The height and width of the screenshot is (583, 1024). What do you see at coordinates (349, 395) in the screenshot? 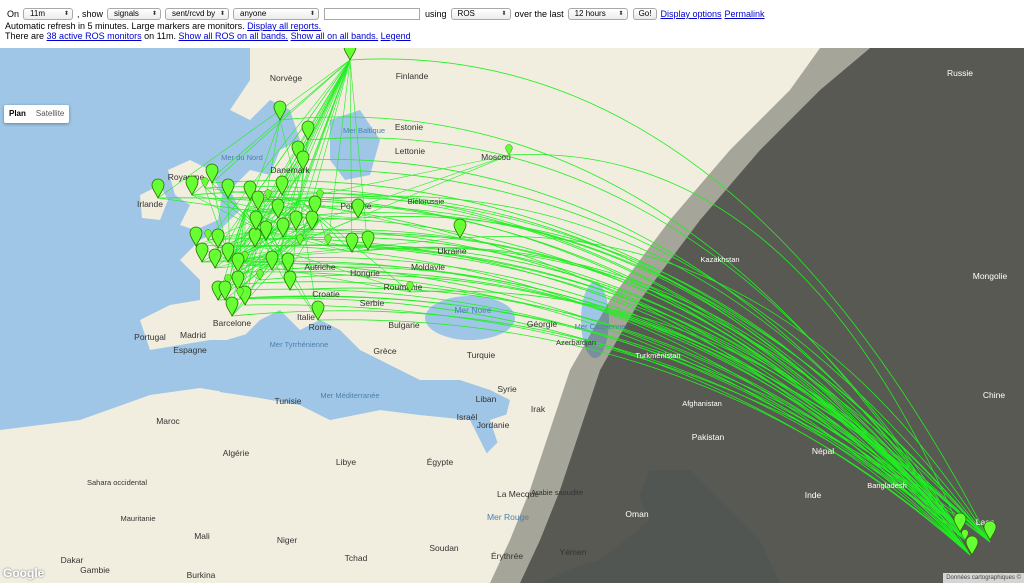
I see `place-label: Mer Méditerranée` at bounding box center [349, 395].